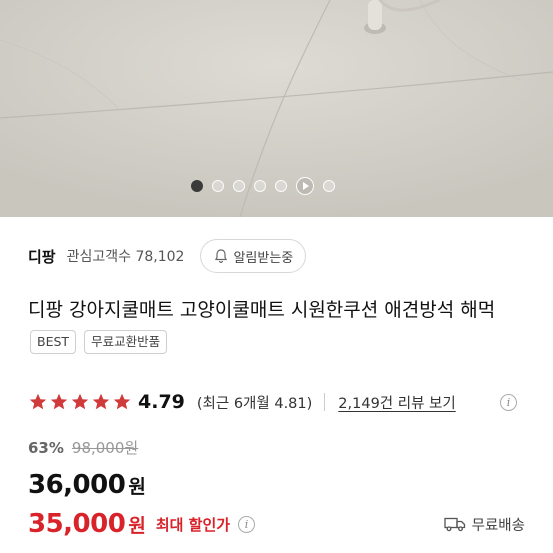  I want to click on rating-row: 4.79 (최근 6개월 4.81) 2,149건 리뷰 보기 i, so click(272, 402).